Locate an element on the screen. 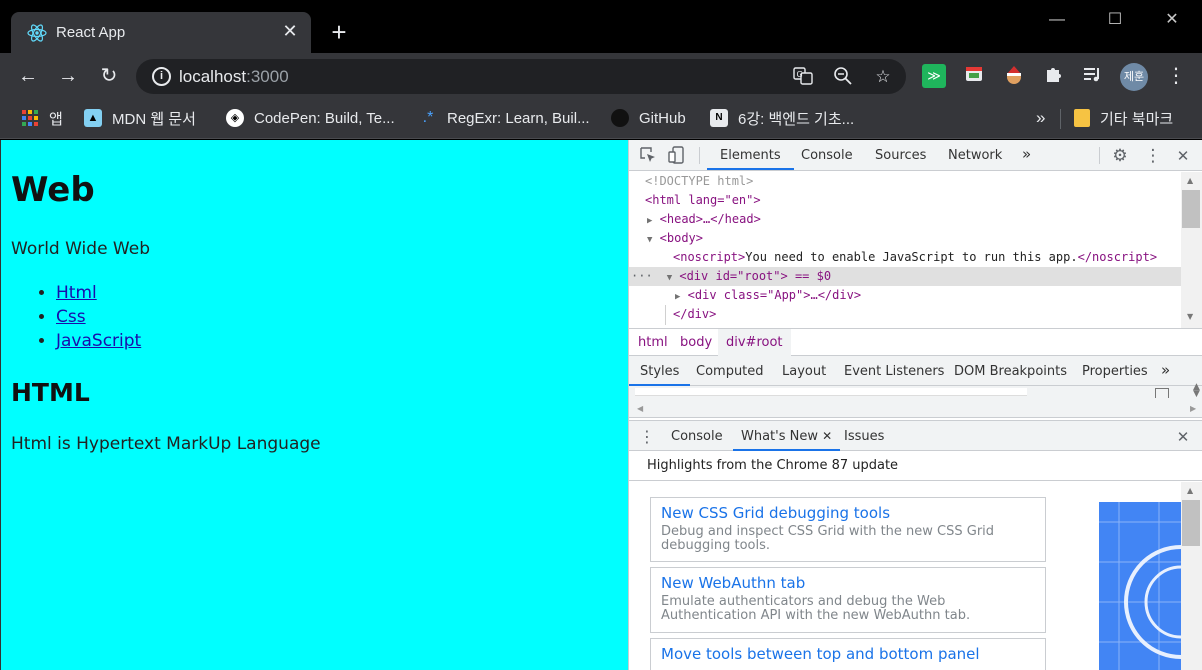 The width and height of the screenshot is (1202, 670). url-text: localhost:3000 is located at coordinates (234, 77).